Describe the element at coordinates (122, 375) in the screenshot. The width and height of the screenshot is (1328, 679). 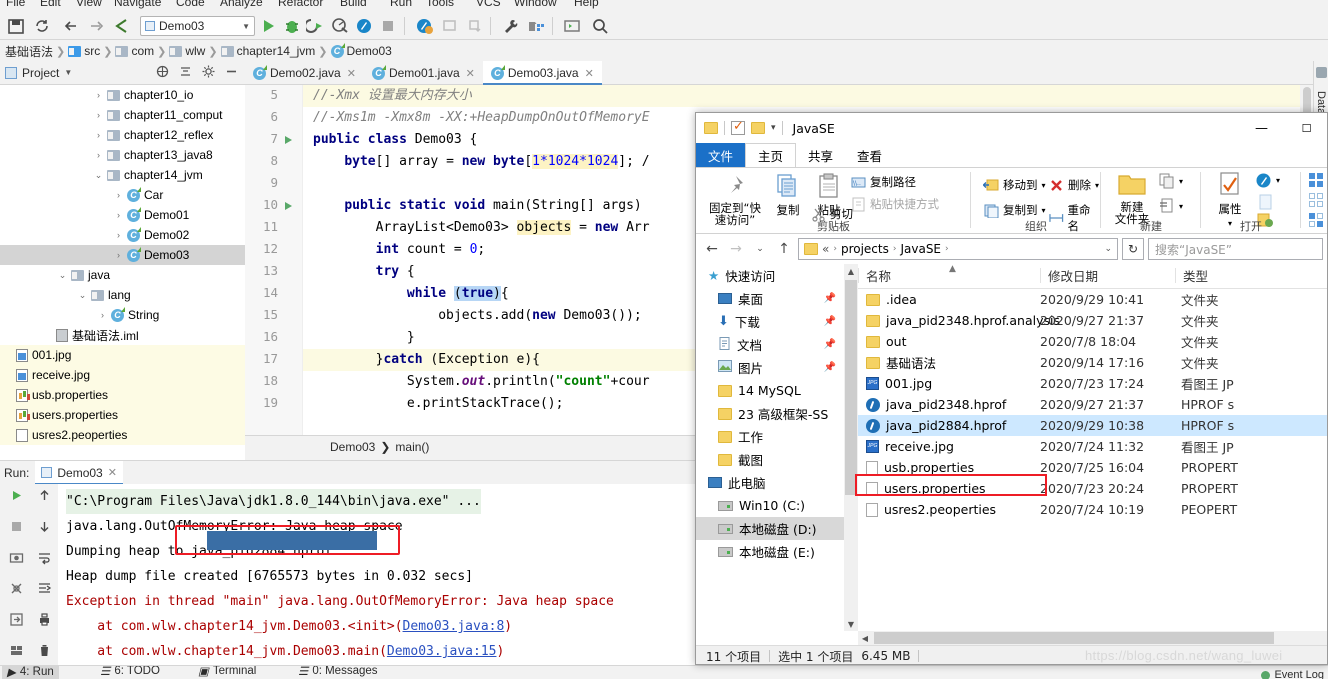
I see `tree-item-receivejpg: receive.jpg` at that location.